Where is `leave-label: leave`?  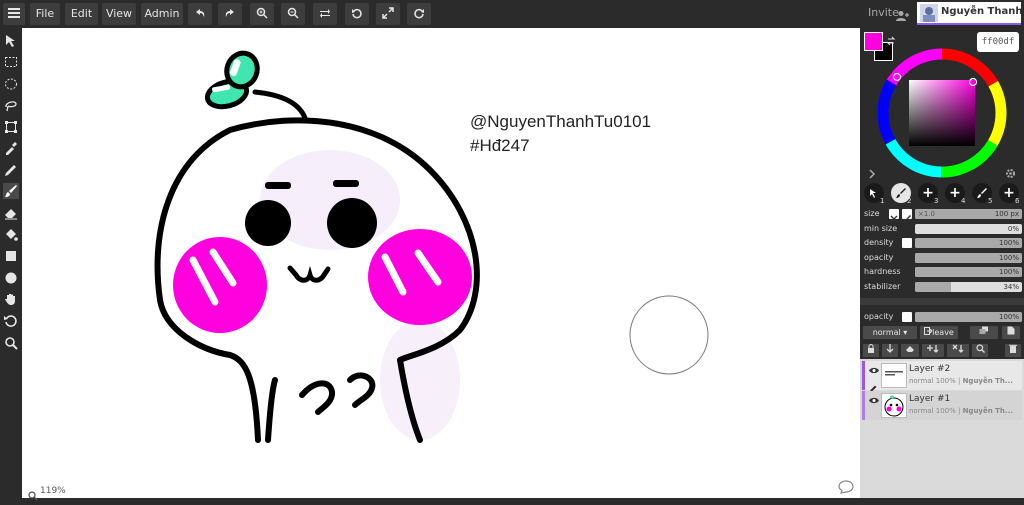
leave-label: leave is located at coordinates (943, 332).